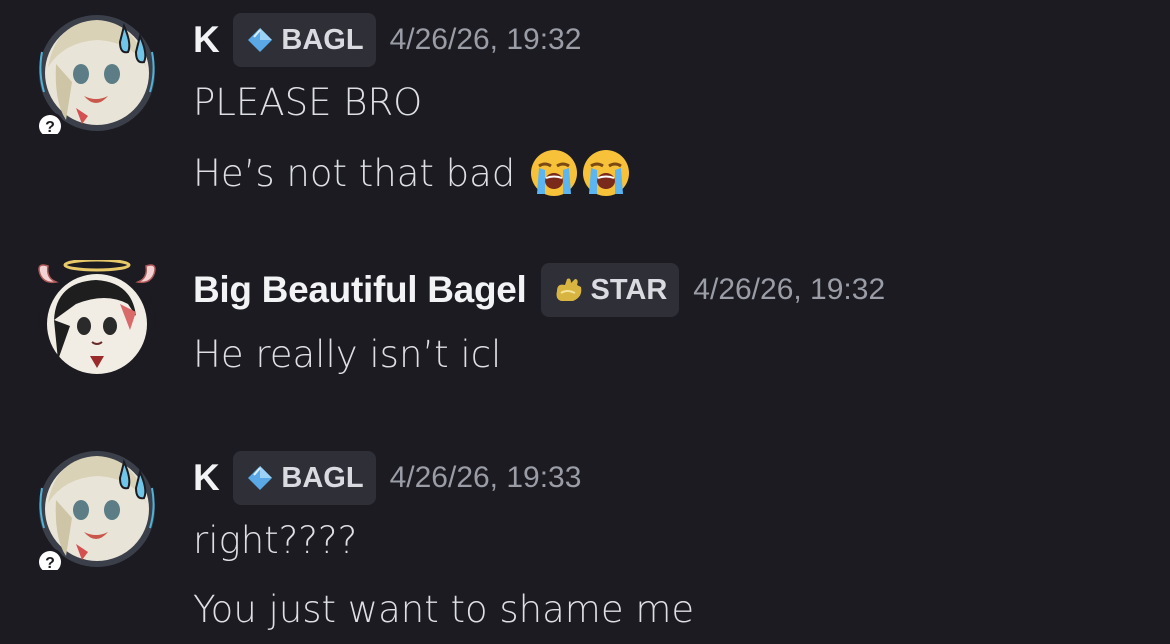  Describe the element at coordinates (569, 290) in the screenshot. I see `gold-hand-icon` at that location.